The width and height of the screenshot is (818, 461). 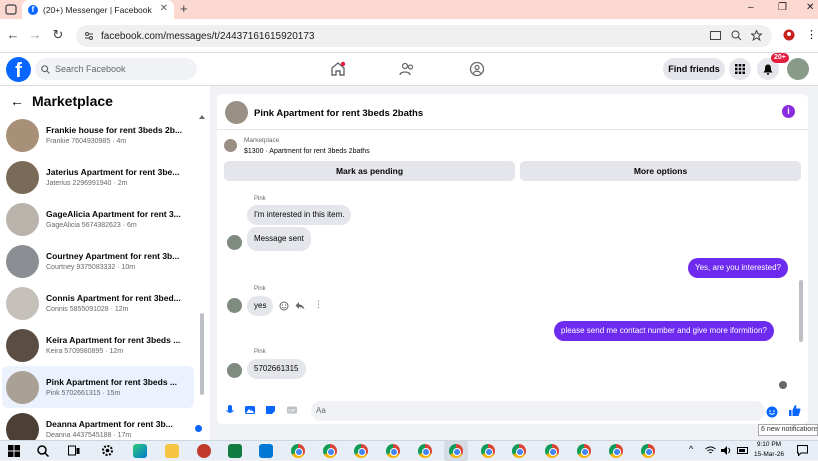 I want to click on profile-icon, so click(x=789, y=35).